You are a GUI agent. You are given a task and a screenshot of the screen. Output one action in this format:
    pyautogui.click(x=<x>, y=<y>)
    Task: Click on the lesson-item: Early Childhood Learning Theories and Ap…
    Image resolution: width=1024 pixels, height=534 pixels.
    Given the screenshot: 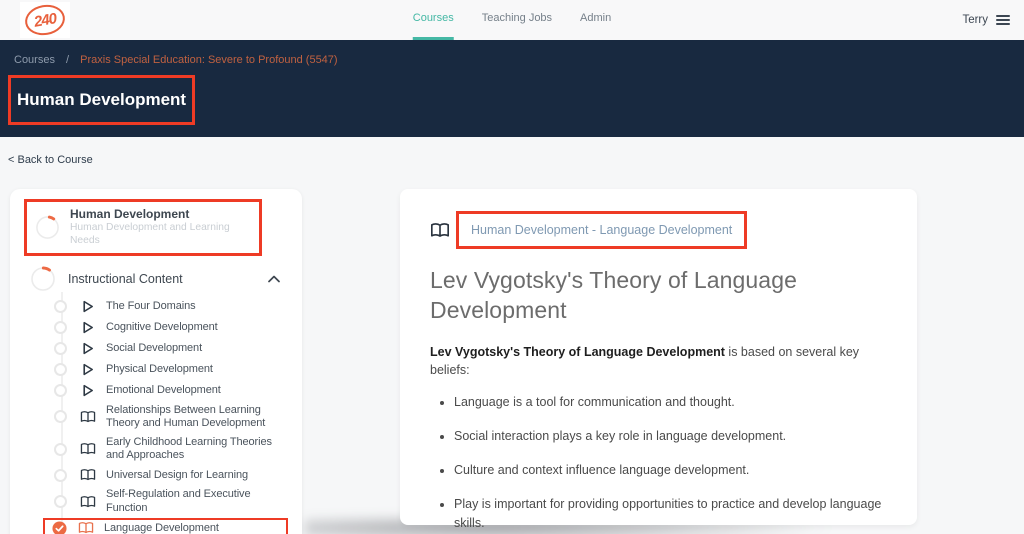 What is the action you would take?
    pyautogui.click(x=156, y=449)
    